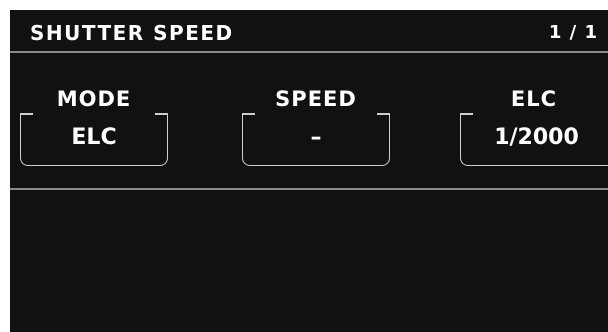 Image resolution: width=608 pixels, height=332 pixels. What do you see at coordinates (573, 32) in the screenshot?
I see `page-indicator: 1 / 1` at bounding box center [573, 32].